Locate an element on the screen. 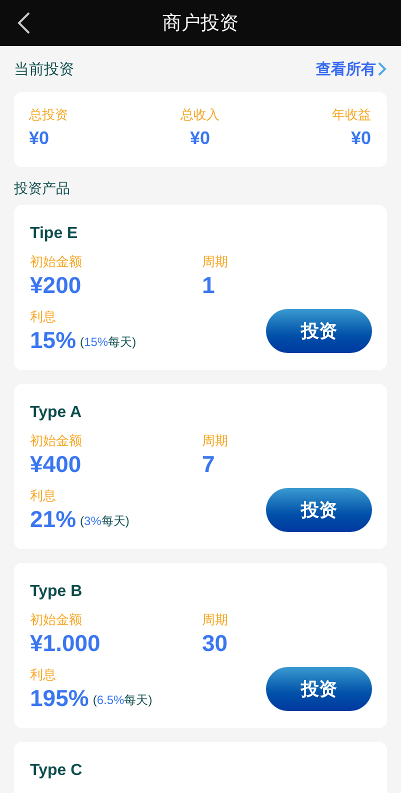 The height and width of the screenshot is (793, 401). view-all-link: 查看所有 is located at coordinates (351, 69).